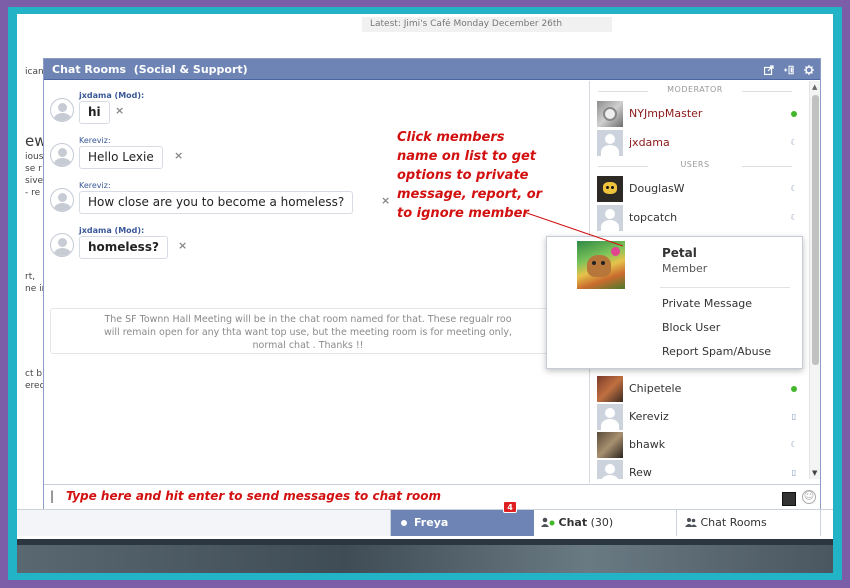 The height and width of the screenshot is (588, 850). What do you see at coordinates (431, 522) in the screenshot?
I see `tab-label: Freya` at bounding box center [431, 522].